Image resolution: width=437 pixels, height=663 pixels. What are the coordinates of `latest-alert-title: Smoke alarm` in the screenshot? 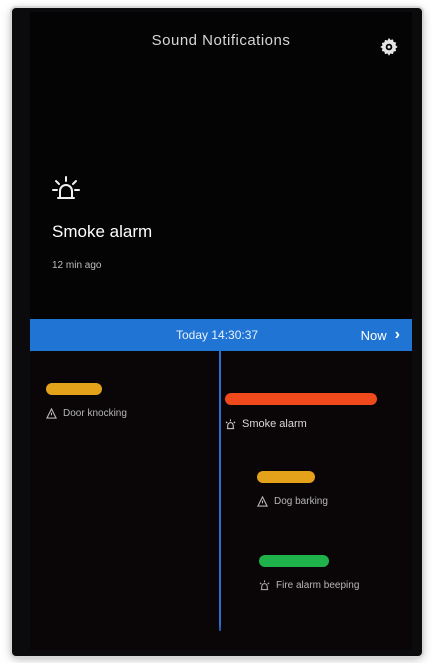 It's located at (102, 231).